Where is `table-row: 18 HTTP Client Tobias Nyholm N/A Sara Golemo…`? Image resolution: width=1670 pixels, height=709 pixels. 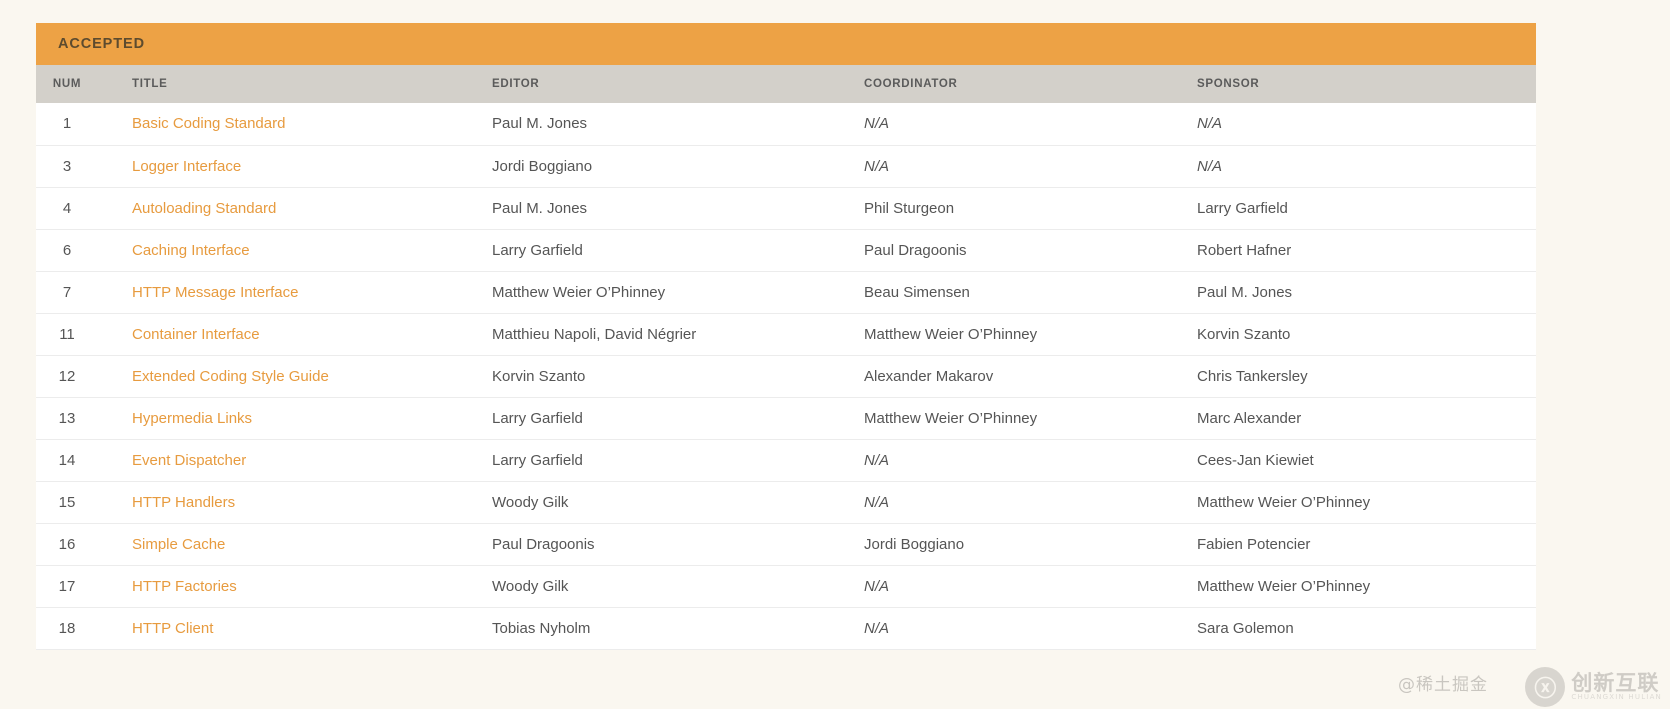
table-row: 18 HTTP Client Tobias Nyholm N/A Sara Golemo… is located at coordinates (786, 628).